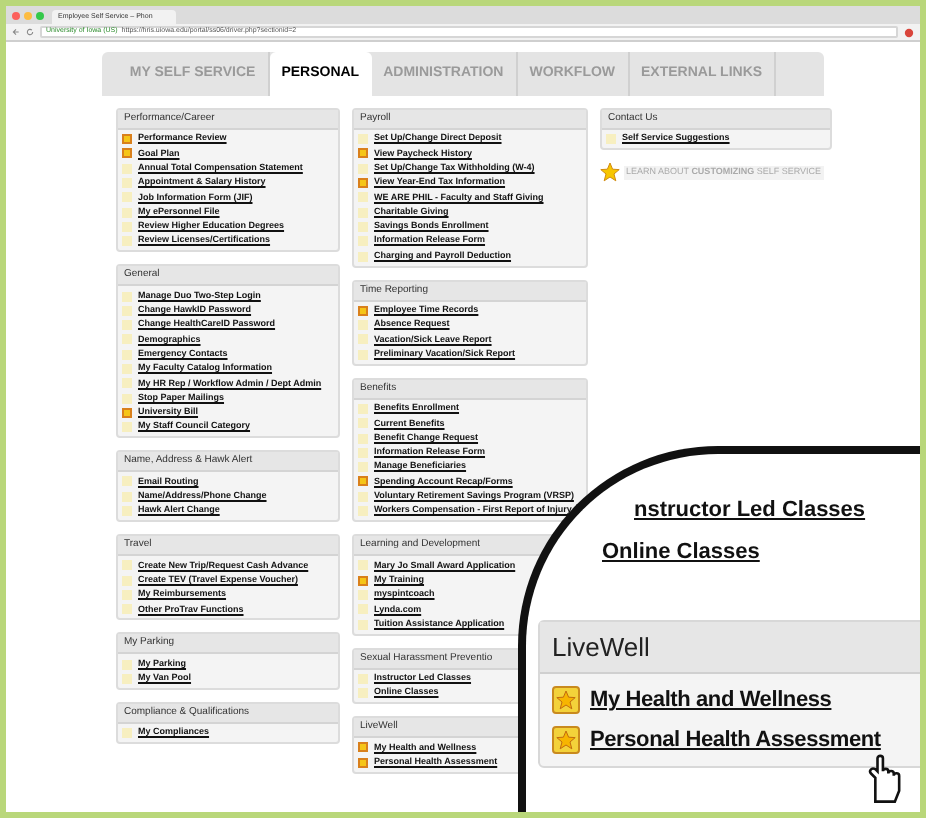  Describe the element at coordinates (909, 32) in the screenshot. I see `extension-icon` at that location.